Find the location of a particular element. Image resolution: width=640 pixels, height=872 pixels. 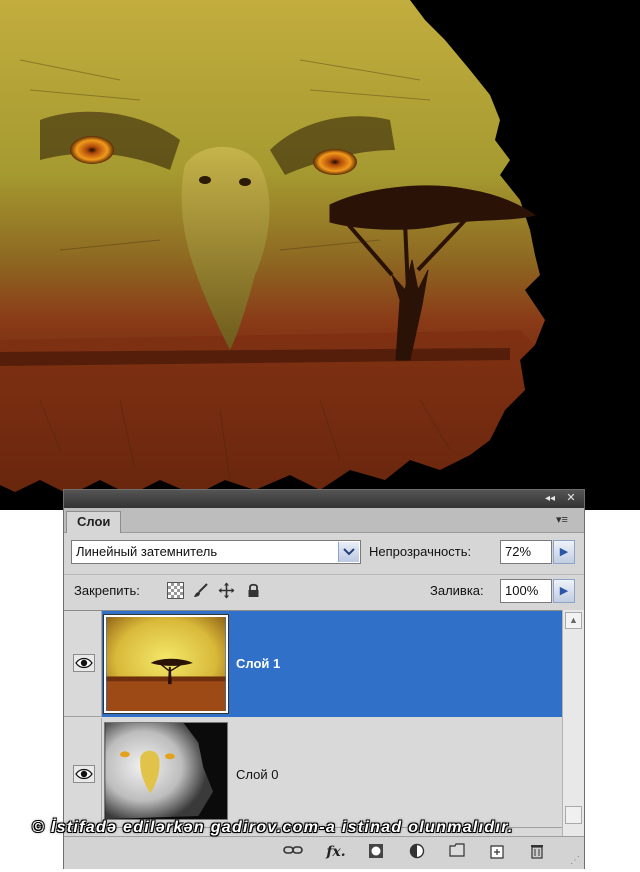

resize-grip-icon: ⋰ is located at coordinates (576, 861).